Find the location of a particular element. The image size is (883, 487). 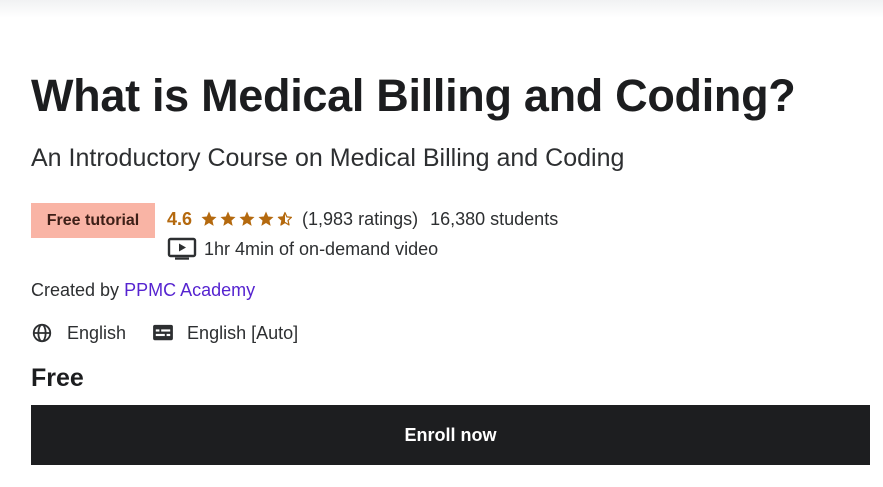

rating-value: 4.6 is located at coordinates (180, 218).